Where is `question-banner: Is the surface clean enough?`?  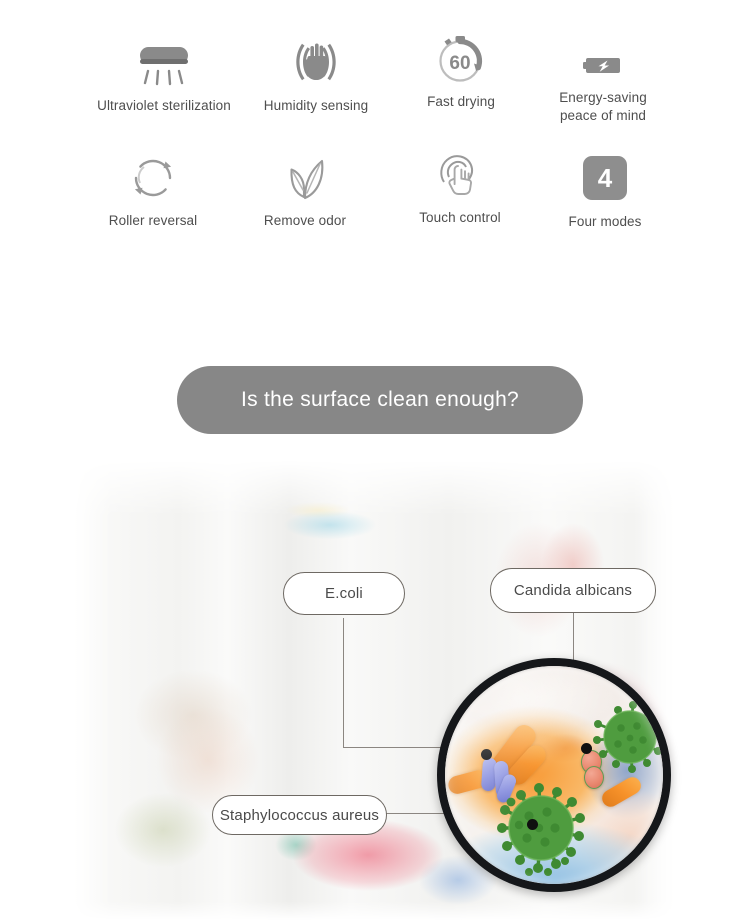
question-banner: Is the surface clean enough? is located at coordinates (380, 400).